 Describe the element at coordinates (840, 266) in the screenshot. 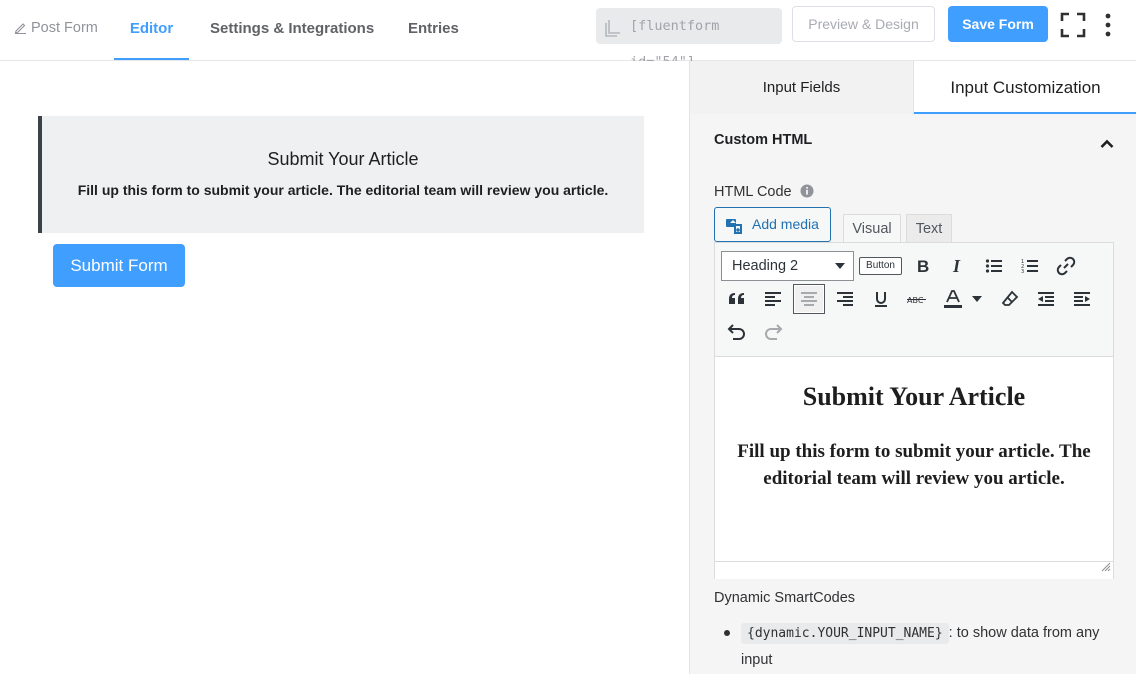

I see `chevron-down-icon` at that location.